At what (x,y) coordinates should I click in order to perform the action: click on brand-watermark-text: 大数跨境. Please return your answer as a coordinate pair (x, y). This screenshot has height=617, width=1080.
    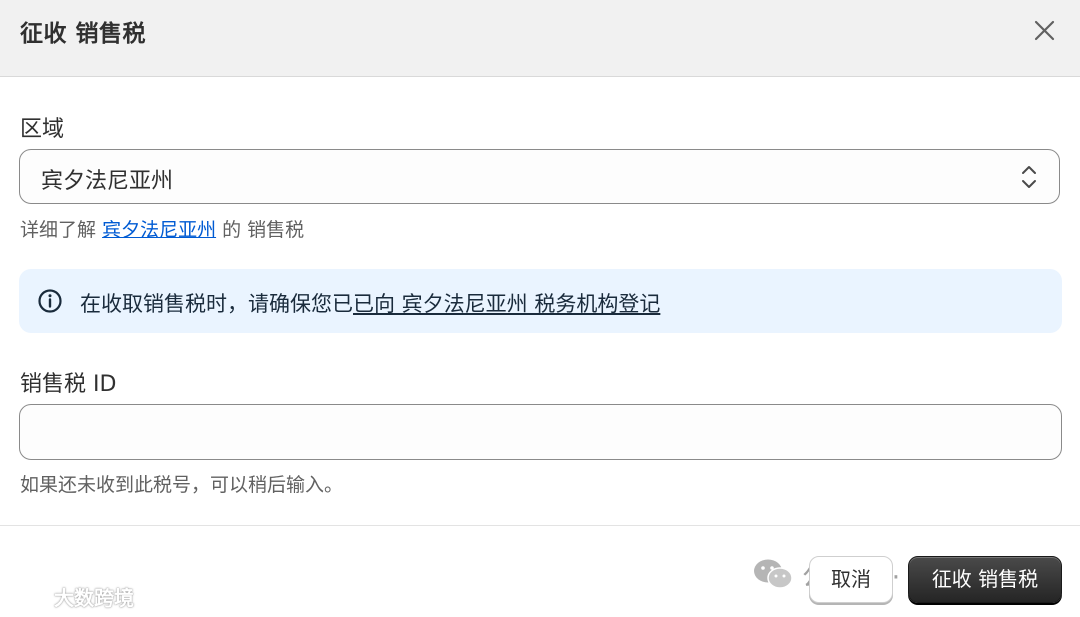
    Looking at the image, I should click on (94, 598).